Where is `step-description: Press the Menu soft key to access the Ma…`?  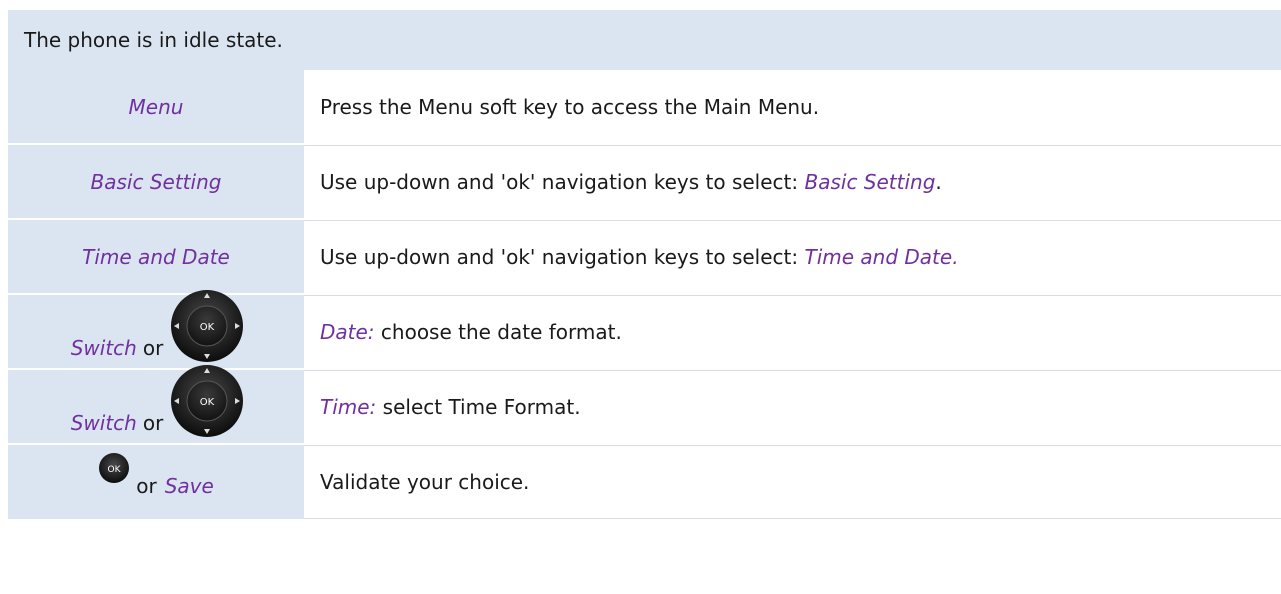
step-description: Press the Menu soft key to access the Ma… is located at coordinates (792, 106).